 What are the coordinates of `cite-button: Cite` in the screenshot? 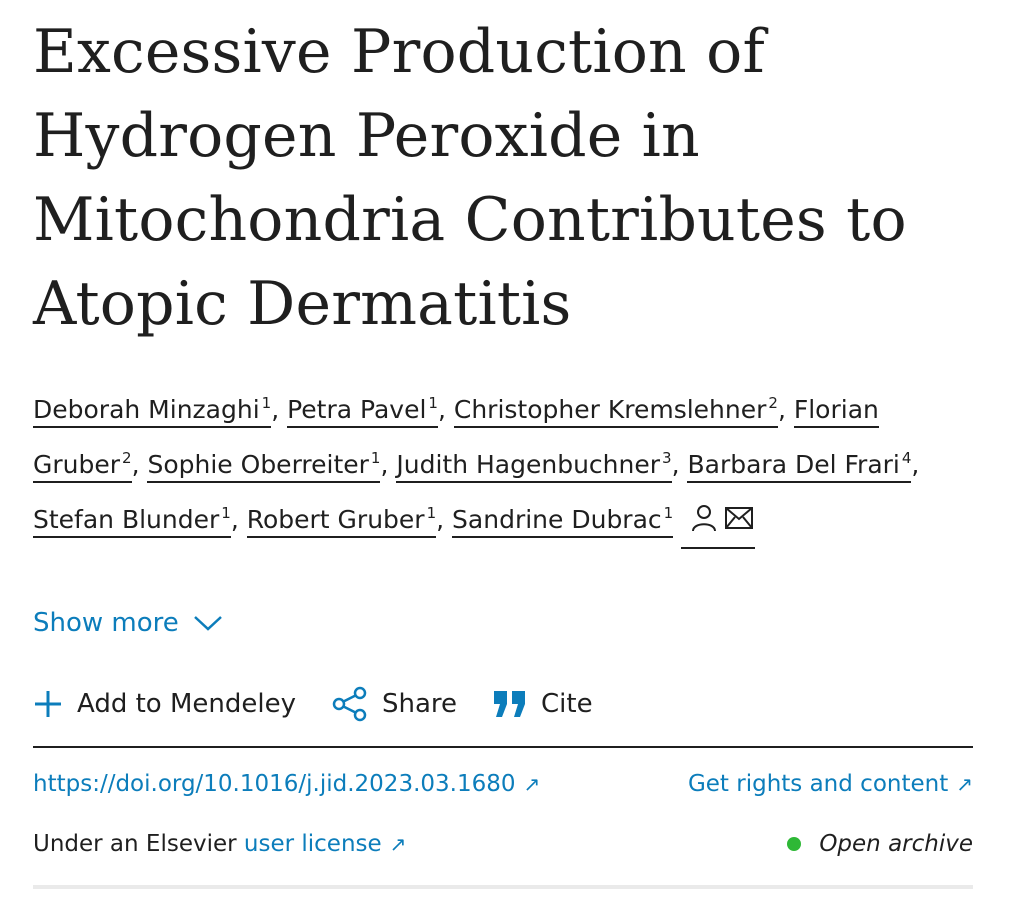 It's located at (543, 704).